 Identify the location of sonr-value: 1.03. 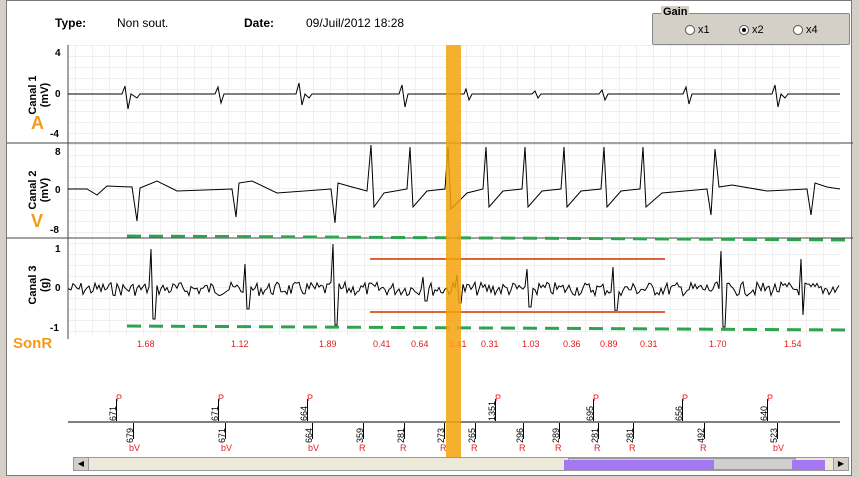
(531, 344).